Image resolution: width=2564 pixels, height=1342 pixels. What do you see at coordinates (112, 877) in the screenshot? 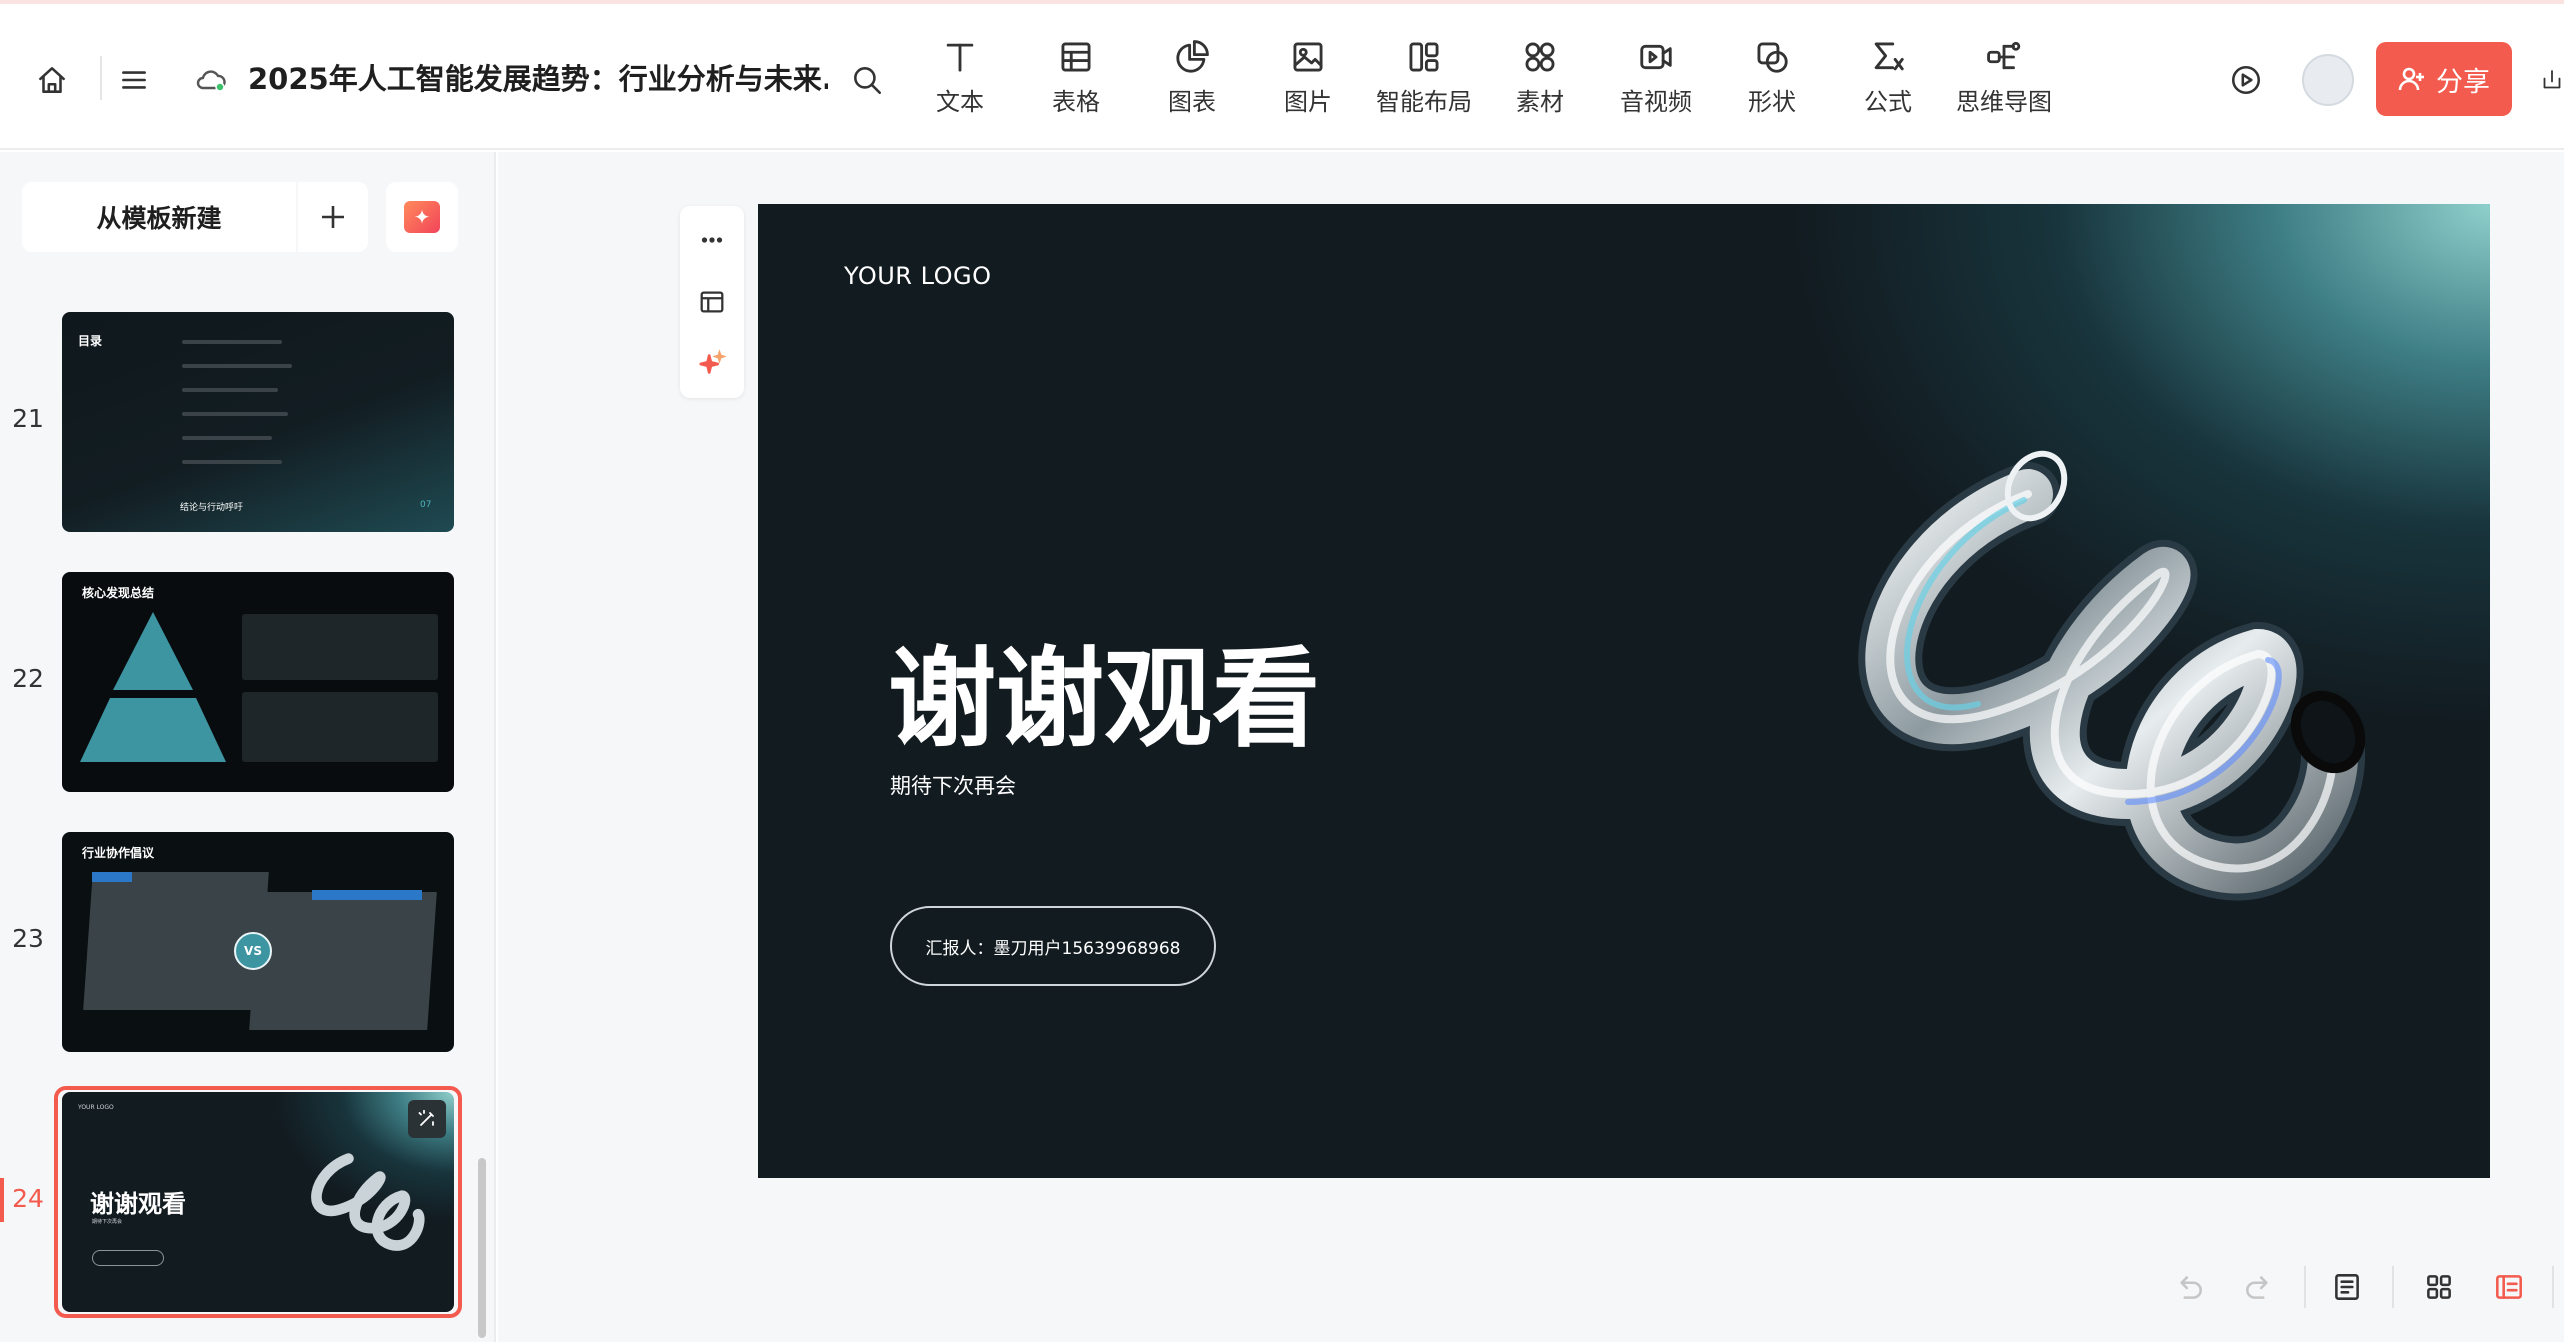
I see `thumb-tag-left` at bounding box center [112, 877].